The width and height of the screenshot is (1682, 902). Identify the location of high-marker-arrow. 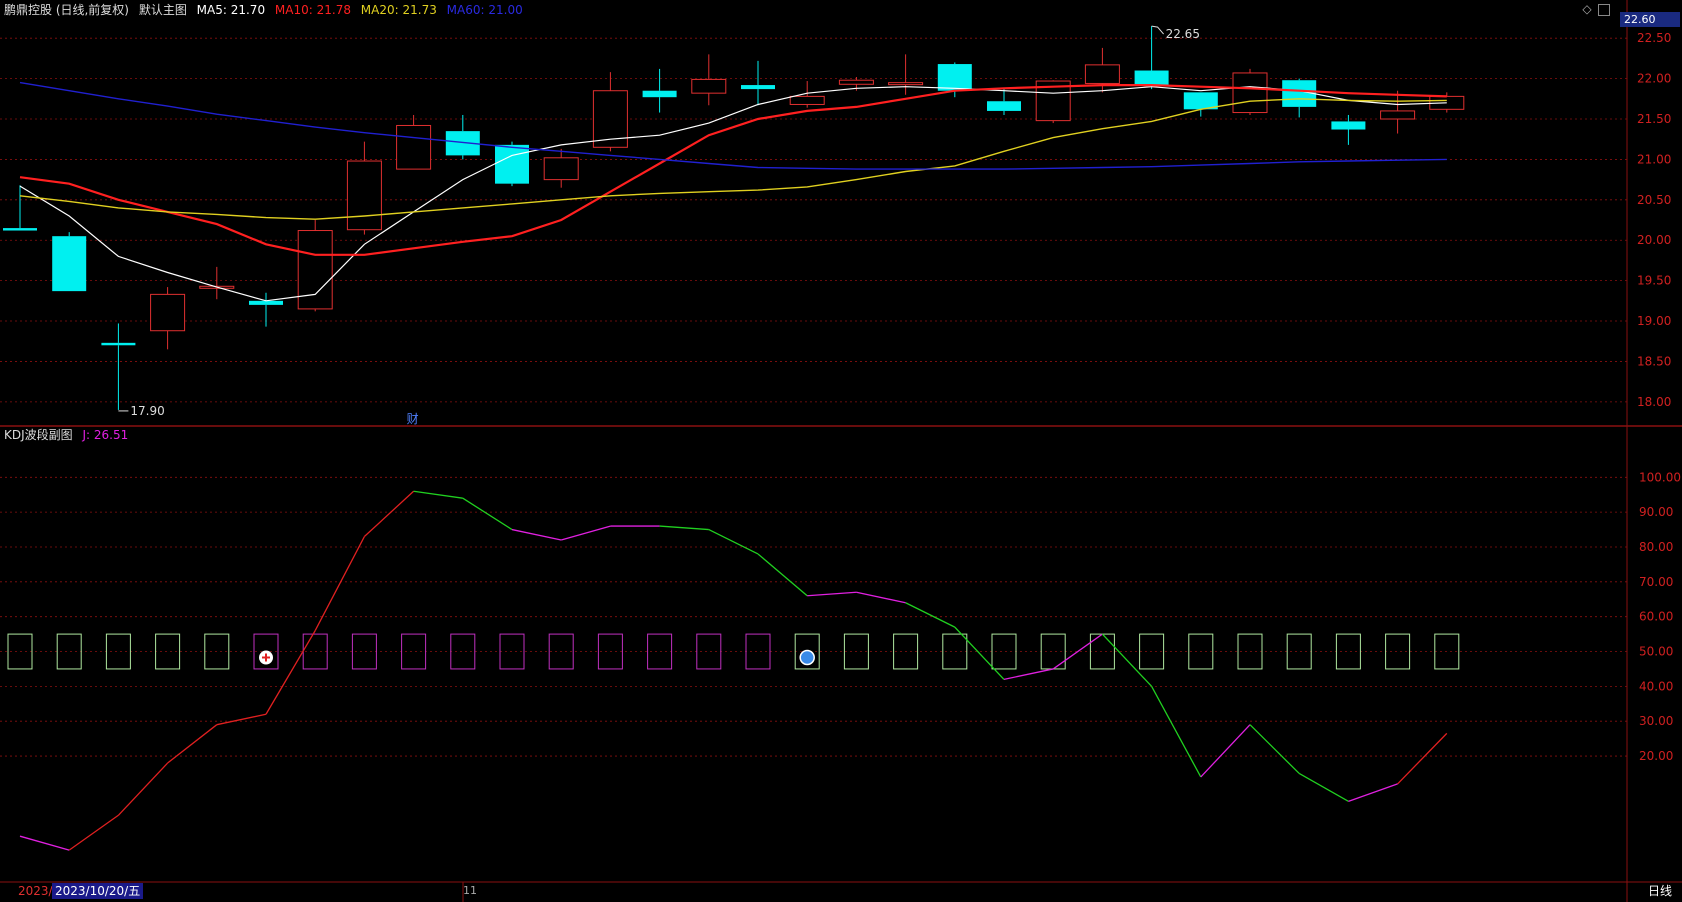
(1157, 30).